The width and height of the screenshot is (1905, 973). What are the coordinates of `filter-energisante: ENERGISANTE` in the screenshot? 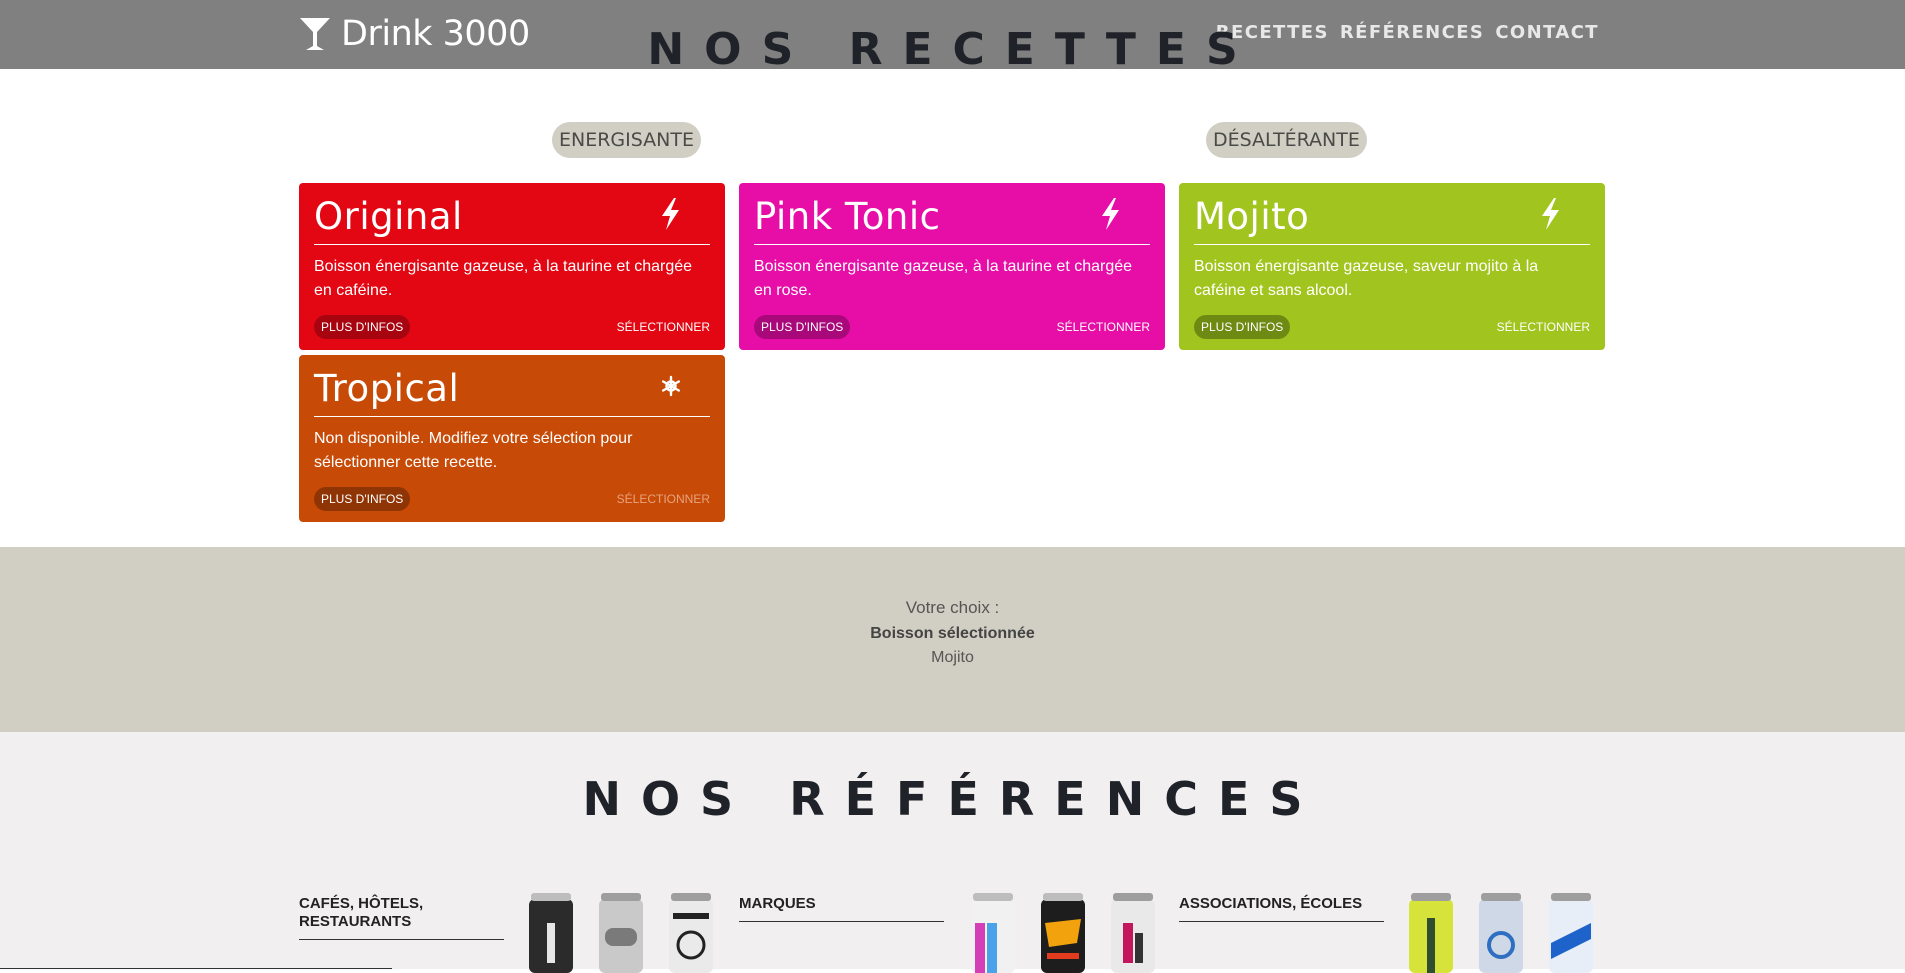 It's located at (626, 140).